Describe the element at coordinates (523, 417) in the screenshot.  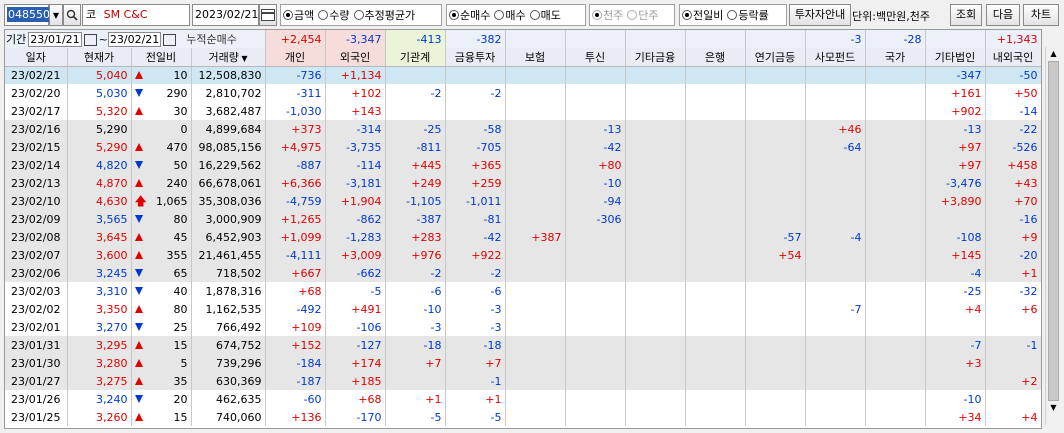
I see `table-row: 23/01/25 3,260 15 740,060 +136 -170 -5 -5 +34 +4` at that location.